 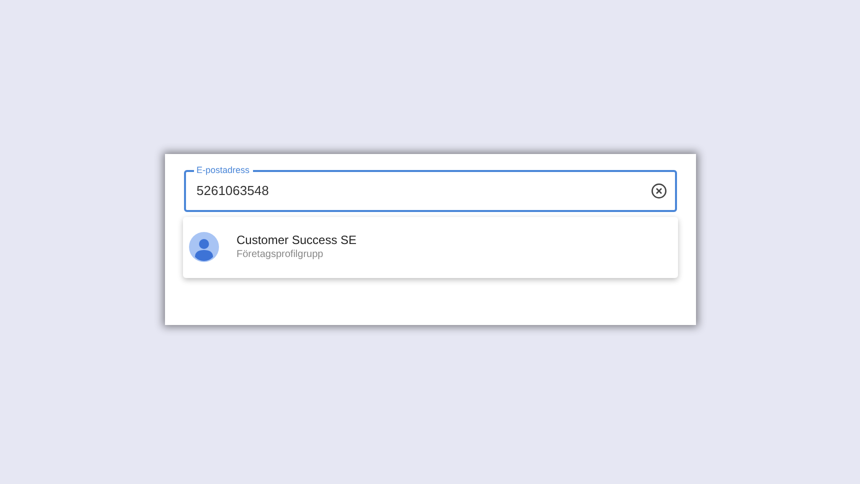 I want to click on avatar-icon, so click(x=203, y=247).